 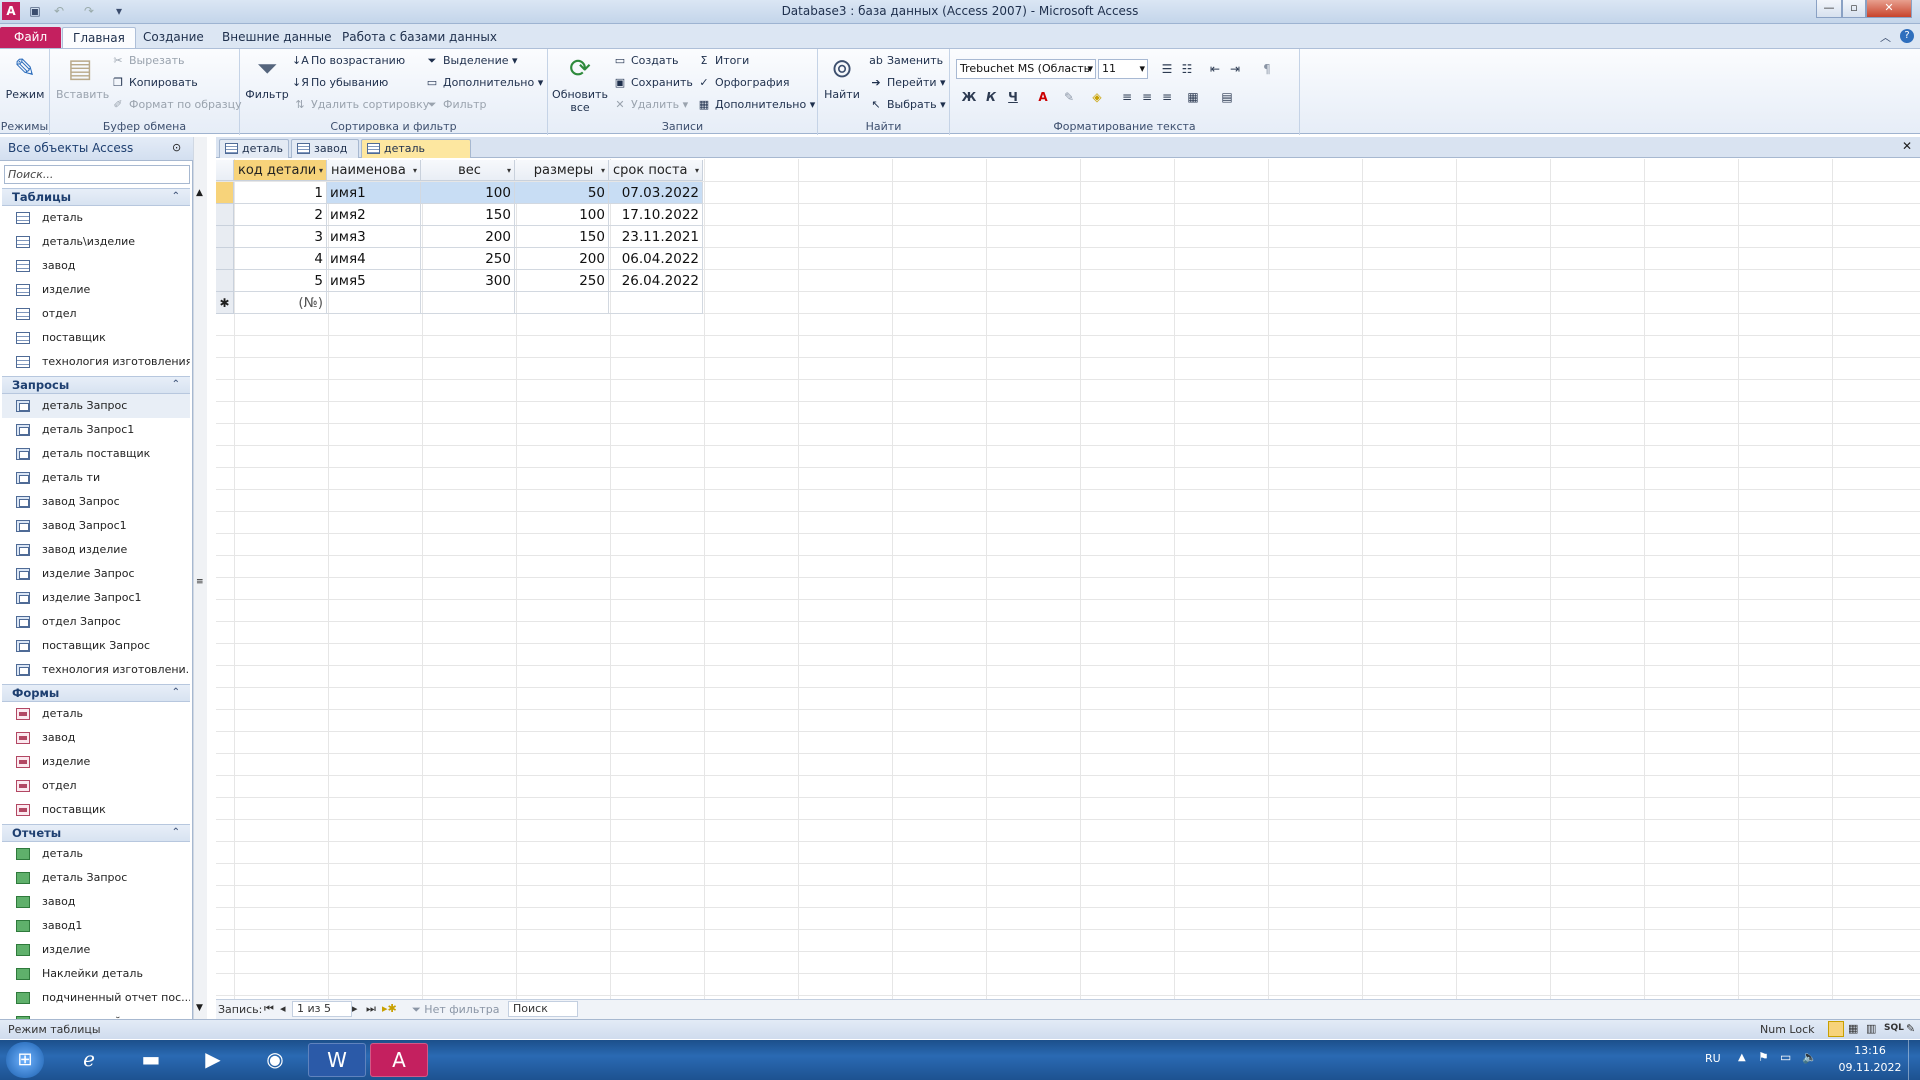 I want to click on cut-button: ✂ Вырезать, so click(x=147, y=61).